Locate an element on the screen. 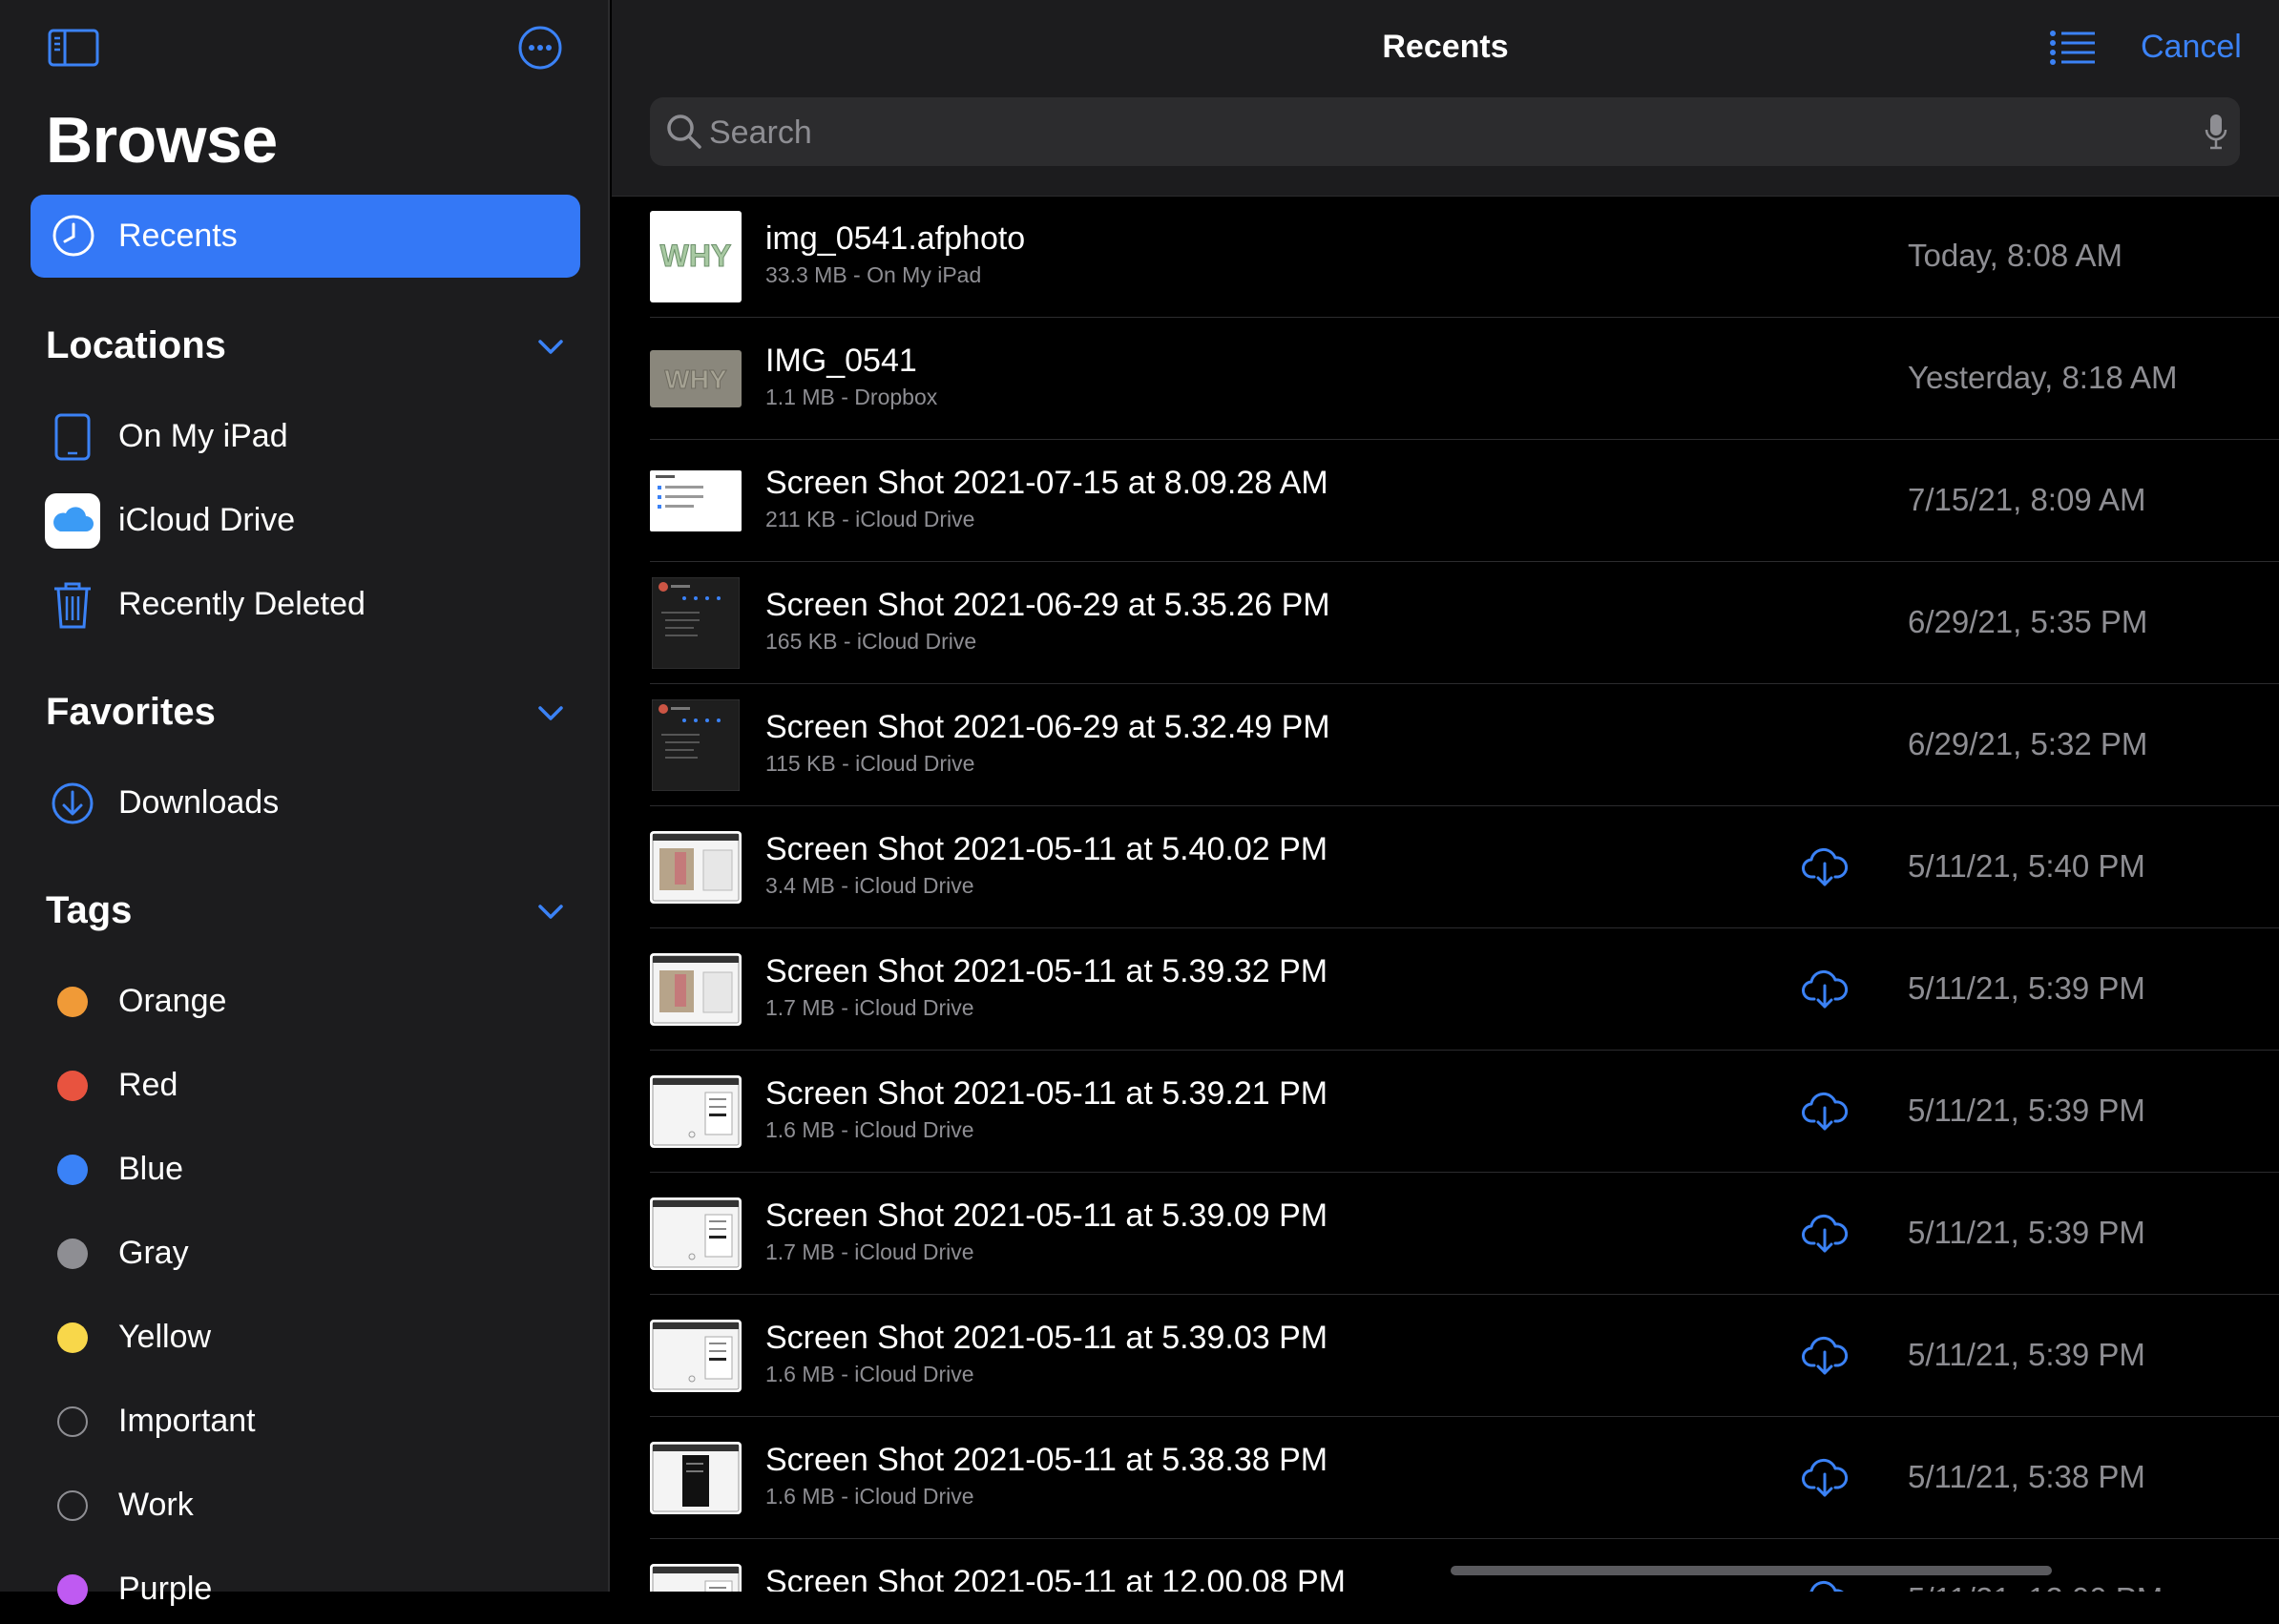  file-meta: 165 KB - iCloud Drive is located at coordinates (871, 641).